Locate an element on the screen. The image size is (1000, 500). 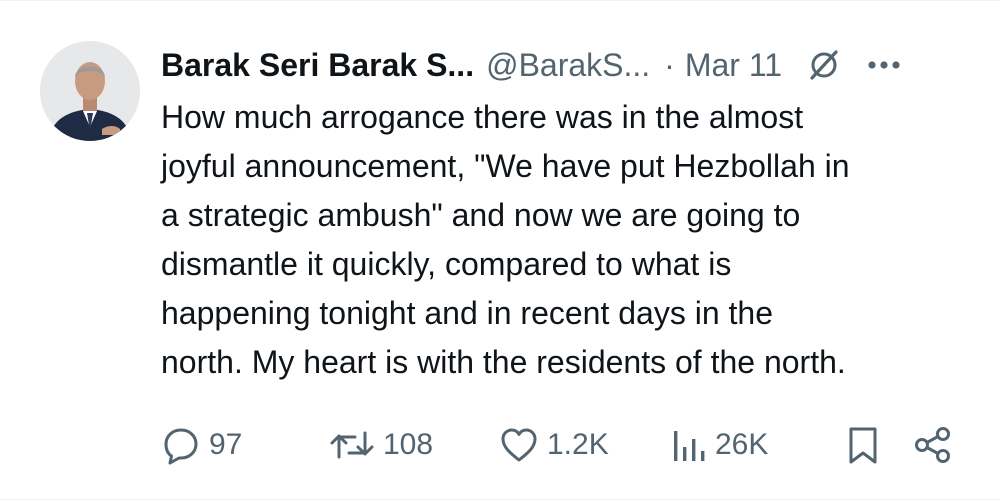
action-bar: 97 108 1.2K 26K is located at coordinates (561, 445).